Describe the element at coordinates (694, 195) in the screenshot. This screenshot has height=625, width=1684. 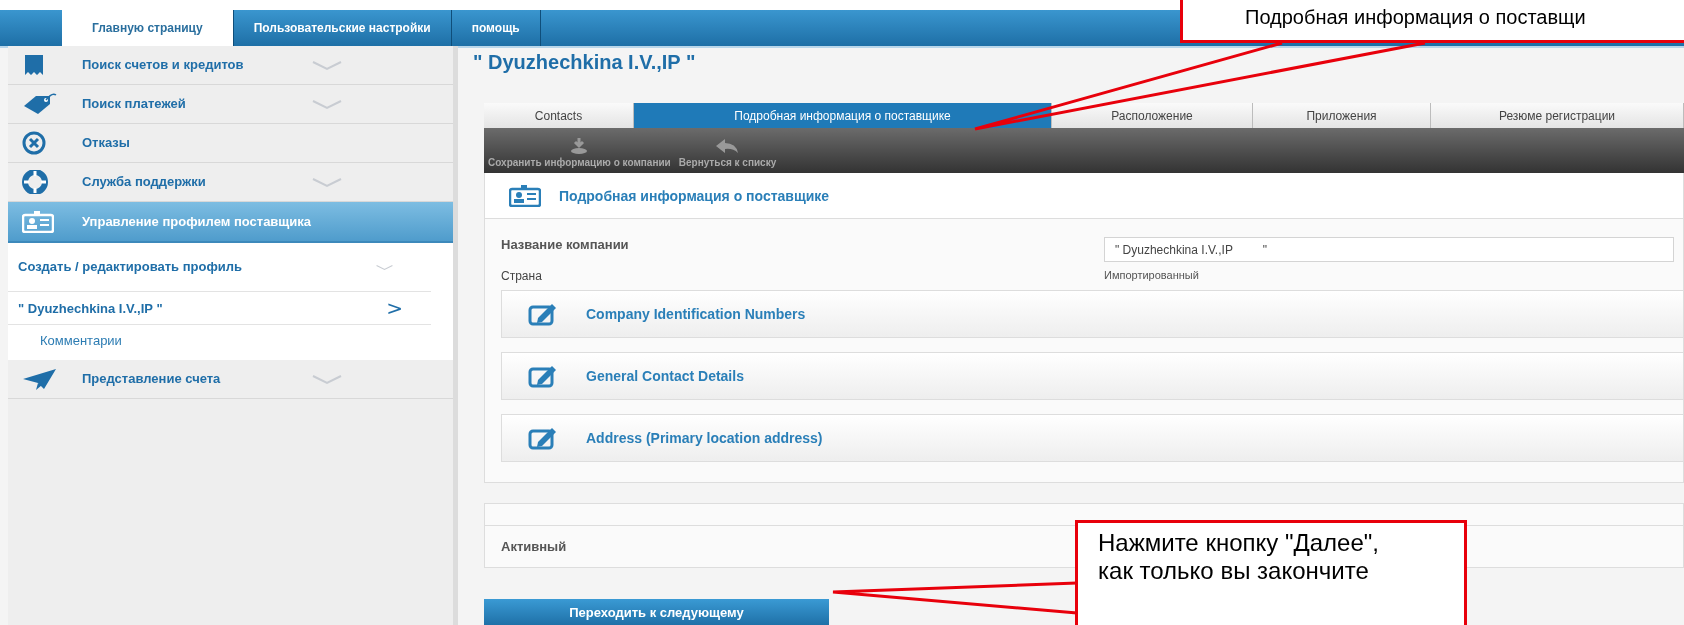
I see `panel-title: Подробная информация о поставщике` at that location.